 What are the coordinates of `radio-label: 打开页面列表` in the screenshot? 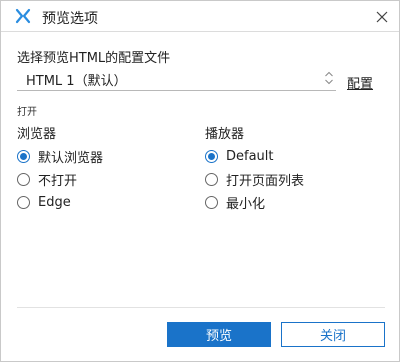 It's located at (265, 181).